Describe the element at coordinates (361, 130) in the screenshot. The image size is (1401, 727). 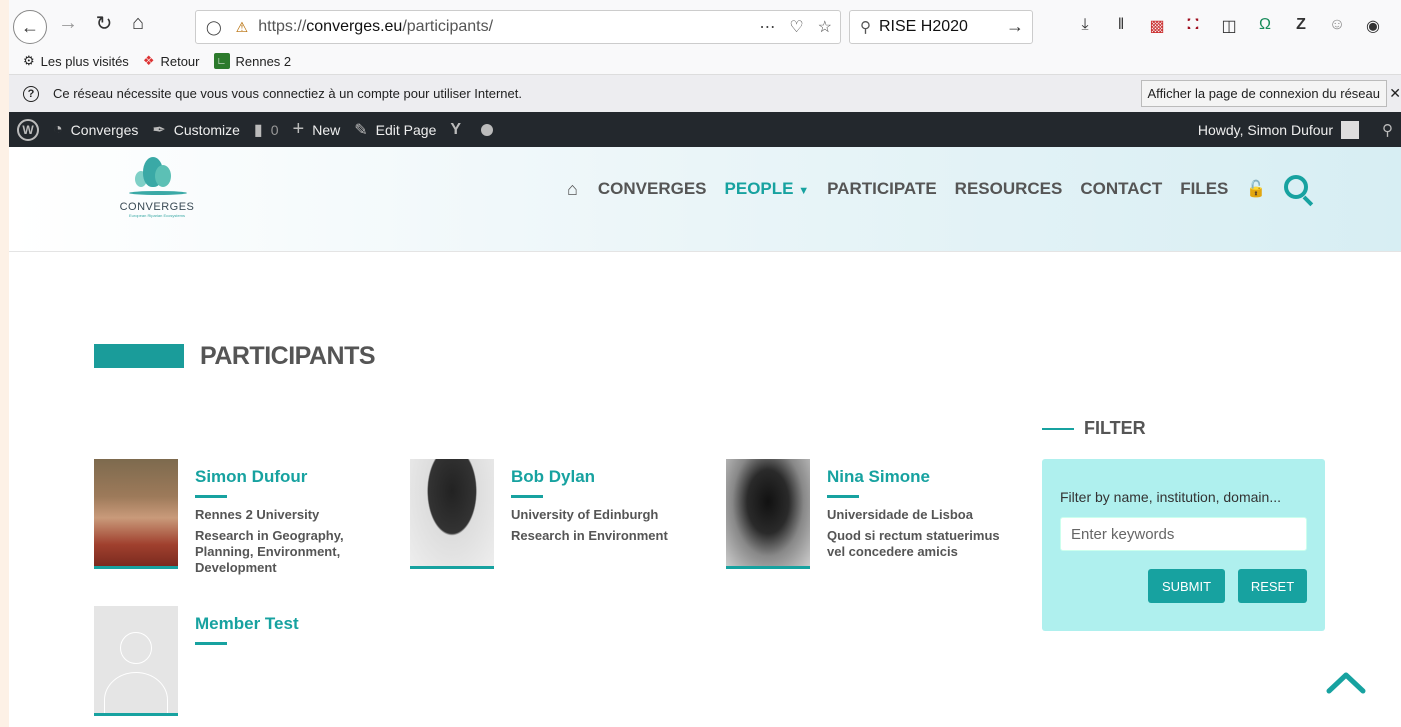
I see `pencil-icon: ✎` at that location.